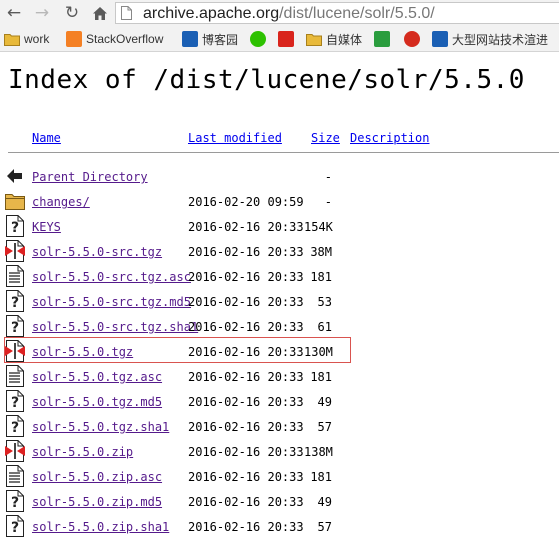  Describe the element at coordinates (100, 13) in the screenshot. I see `home-icon` at that location.